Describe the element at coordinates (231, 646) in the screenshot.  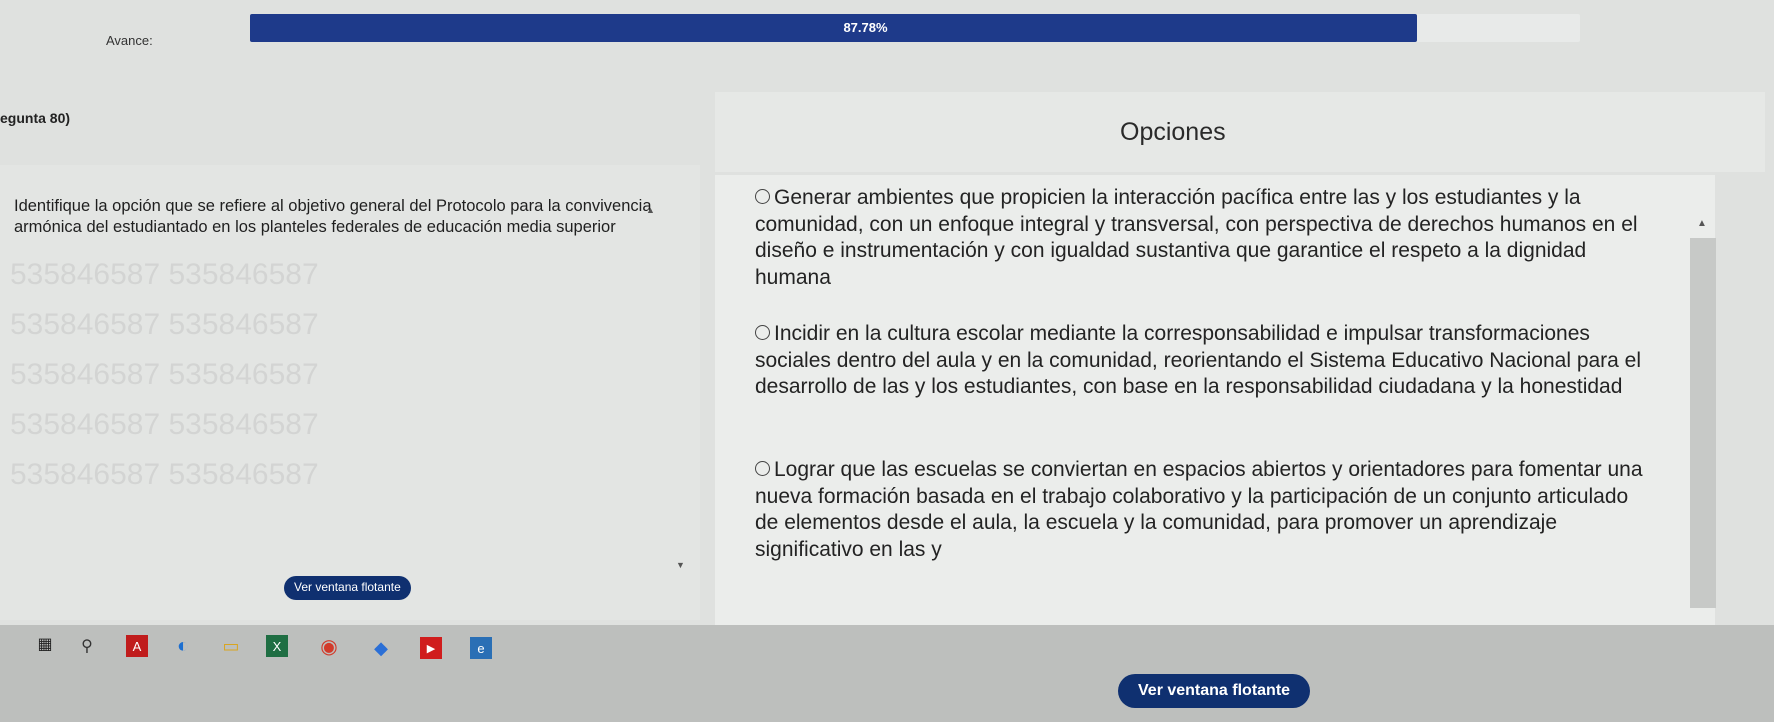
I see `file-explorer-icon: ▭` at that location.